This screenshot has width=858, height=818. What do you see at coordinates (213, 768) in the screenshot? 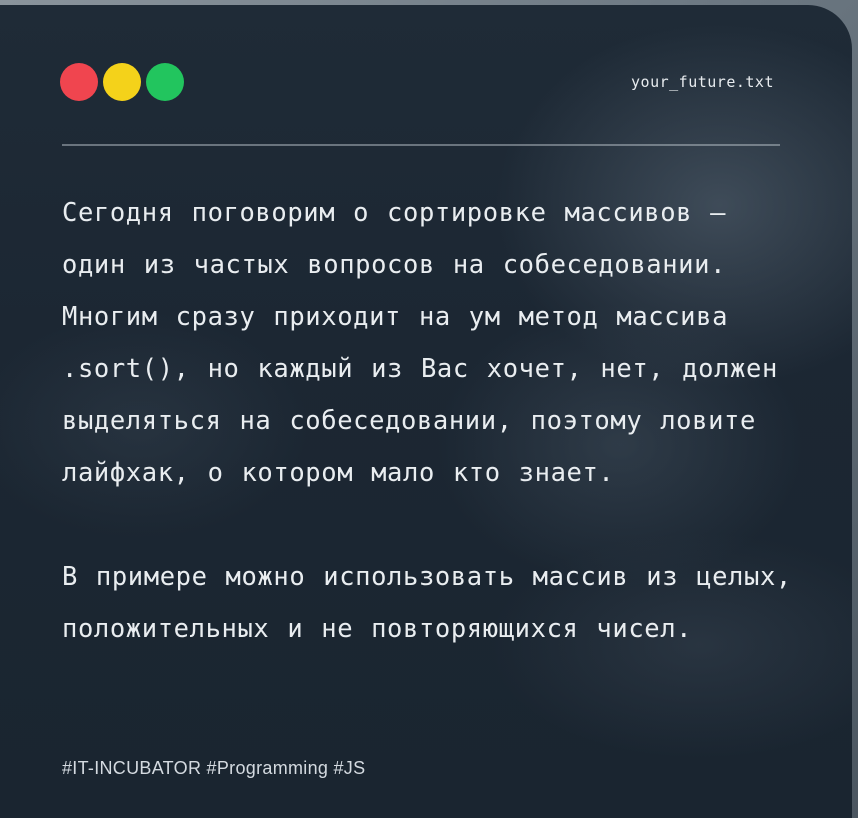
I see `hashtags: #IT-INCUBATOR #Programming #JS` at bounding box center [213, 768].